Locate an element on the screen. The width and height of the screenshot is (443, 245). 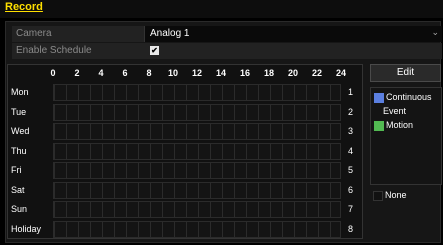
none-swatch is located at coordinates (378, 196).